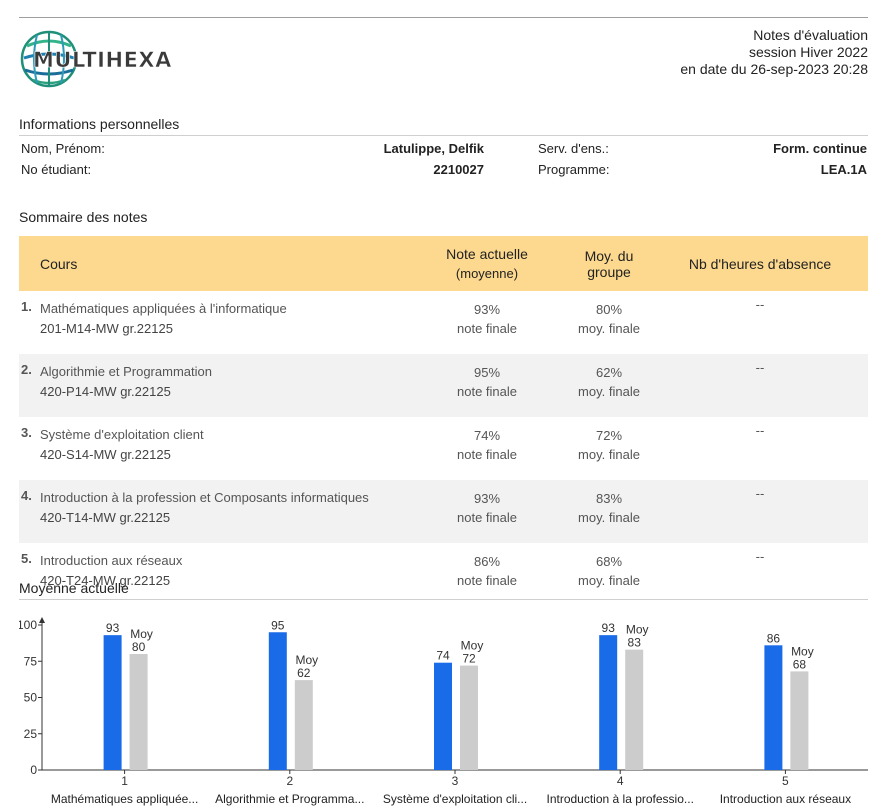 Image resolution: width=880 pixels, height=812 pixels. I want to click on course-number: 3., so click(26, 432).